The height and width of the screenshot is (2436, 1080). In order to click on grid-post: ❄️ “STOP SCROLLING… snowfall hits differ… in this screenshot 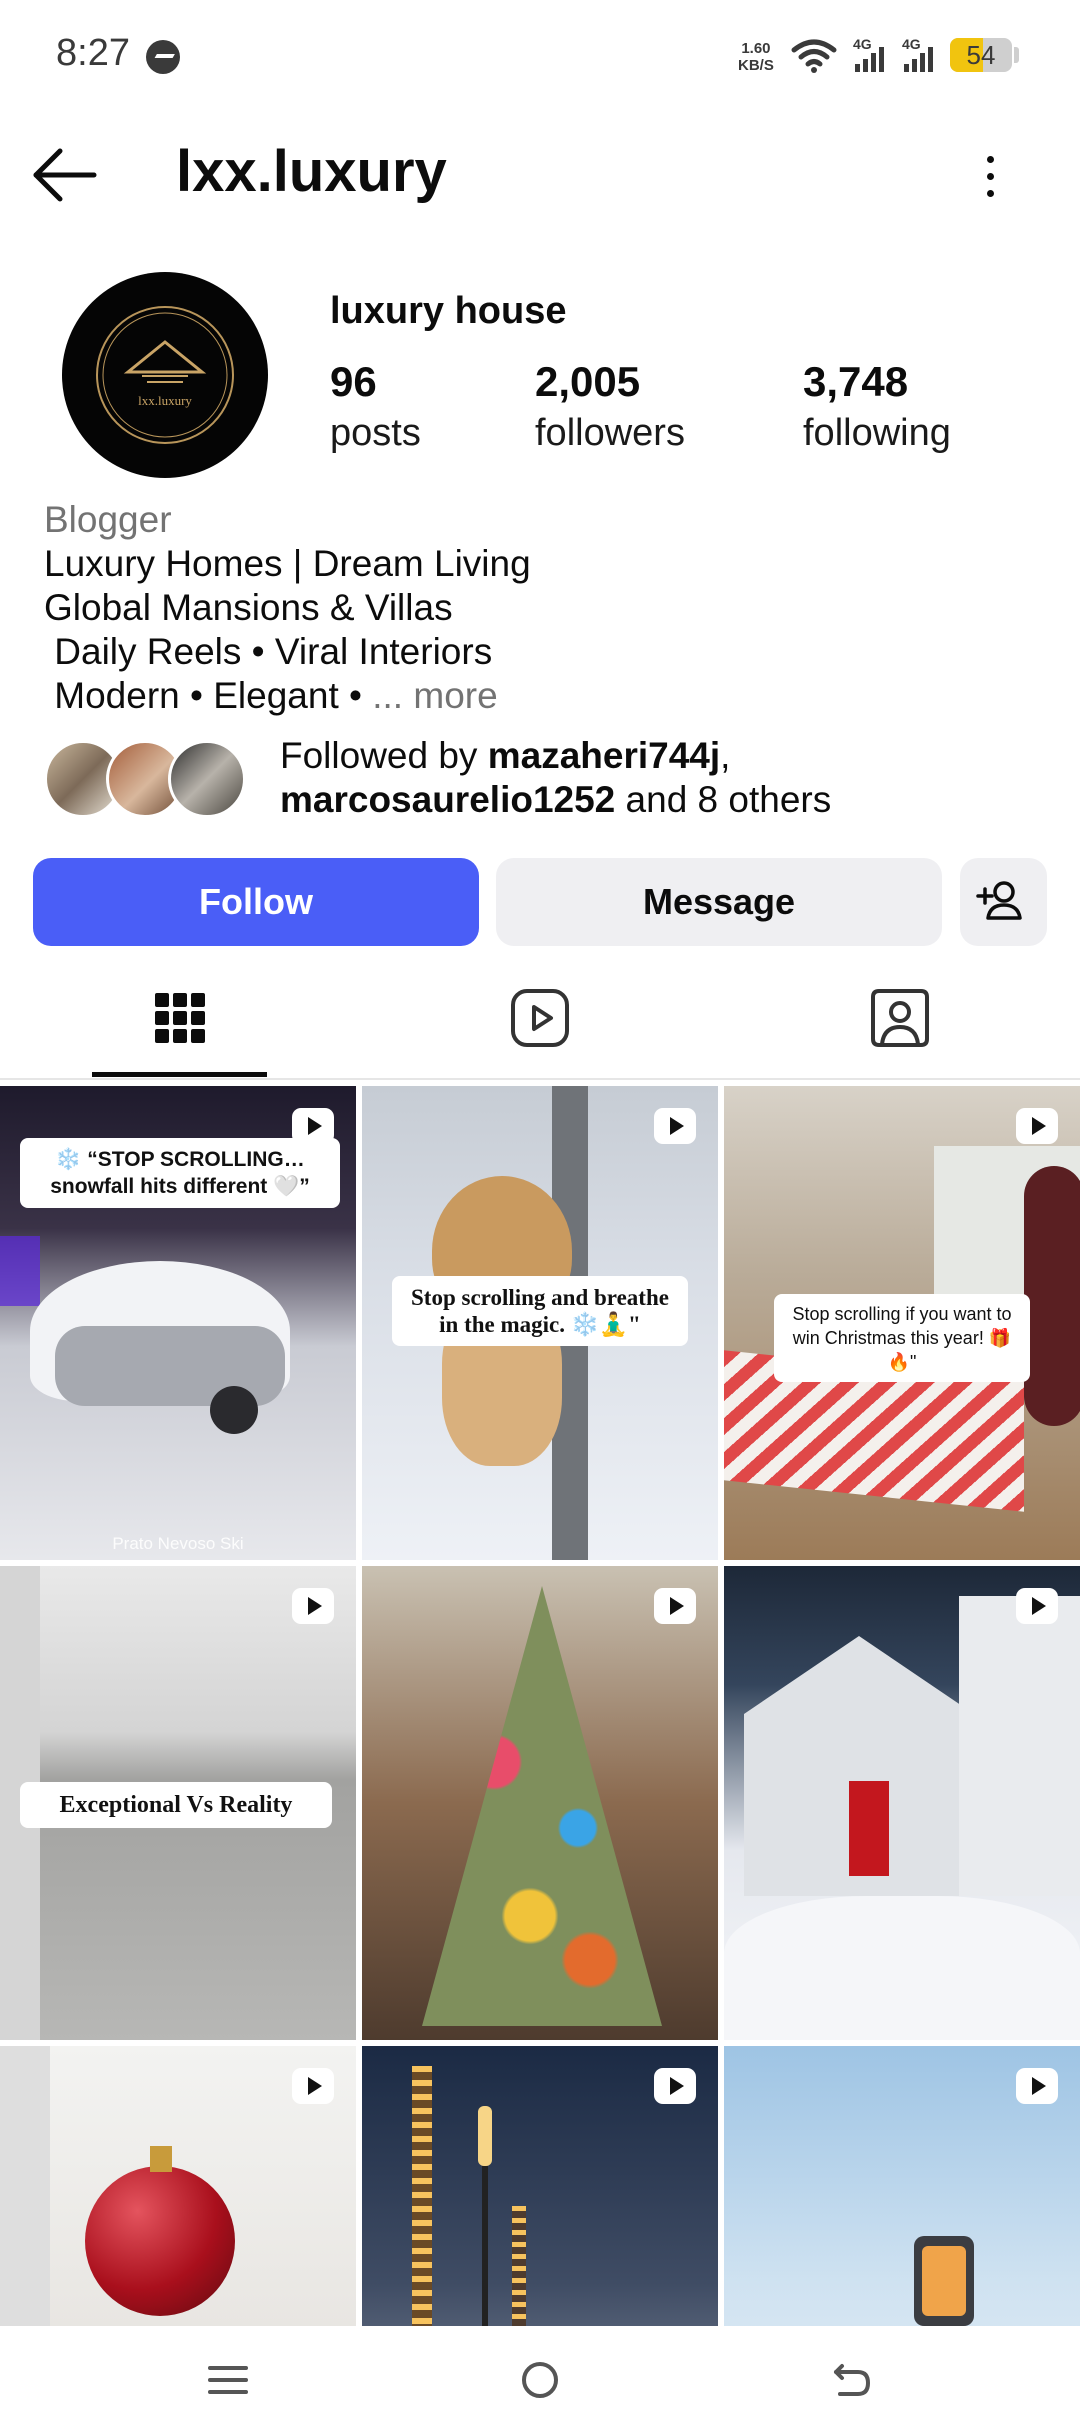, I will do `click(178, 1323)`.